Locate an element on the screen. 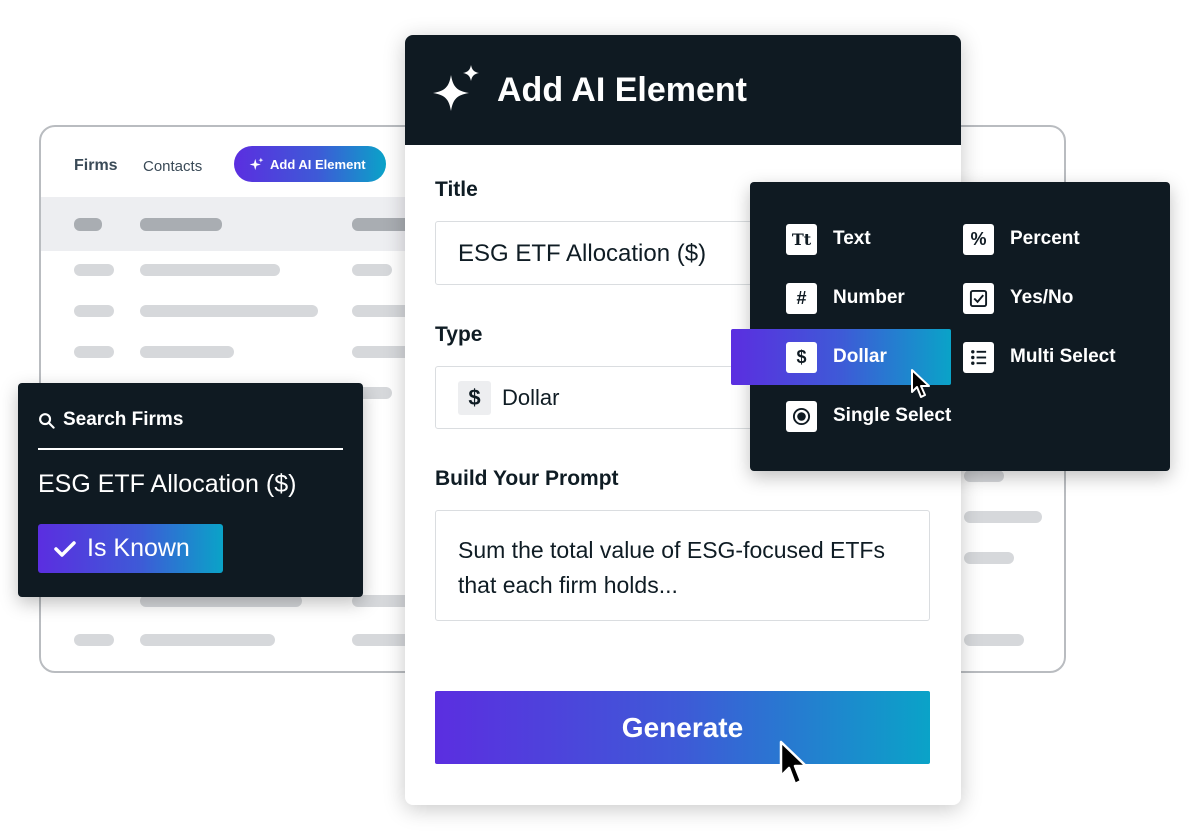  percent-icon: % is located at coordinates (978, 239).